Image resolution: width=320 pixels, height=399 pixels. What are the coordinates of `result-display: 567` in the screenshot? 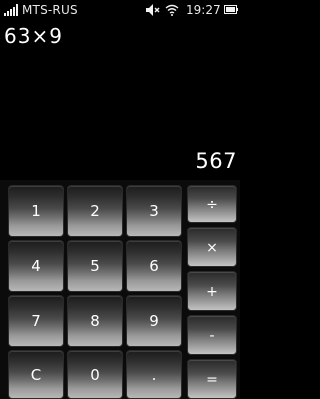 It's located at (216, 161).